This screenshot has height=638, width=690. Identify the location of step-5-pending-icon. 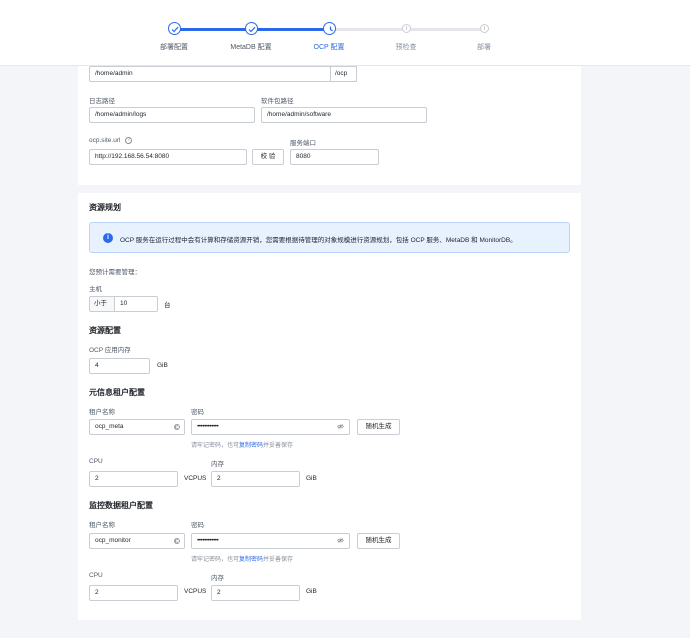
(484, 28).